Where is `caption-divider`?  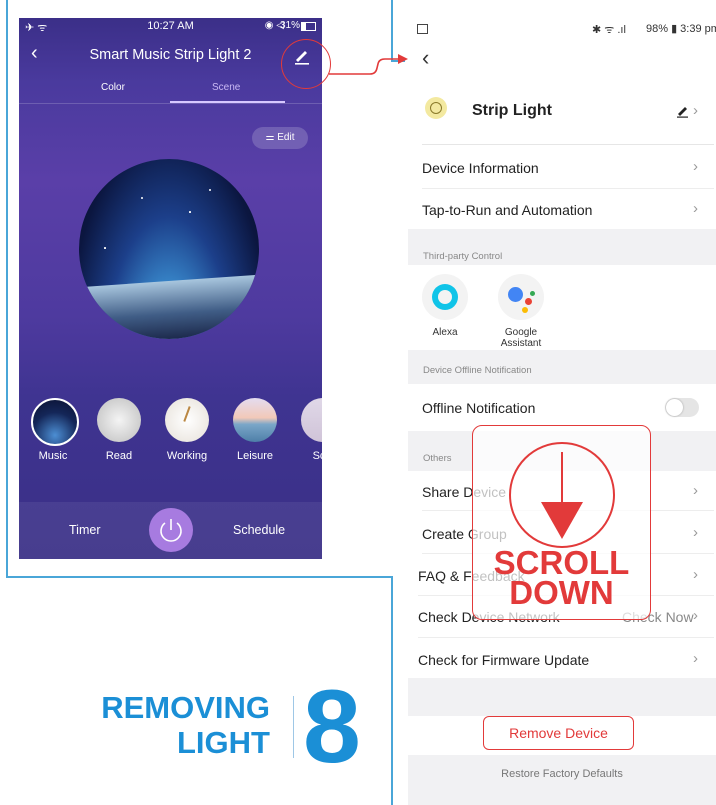 caption-divider is located at coordinates (293, 727).